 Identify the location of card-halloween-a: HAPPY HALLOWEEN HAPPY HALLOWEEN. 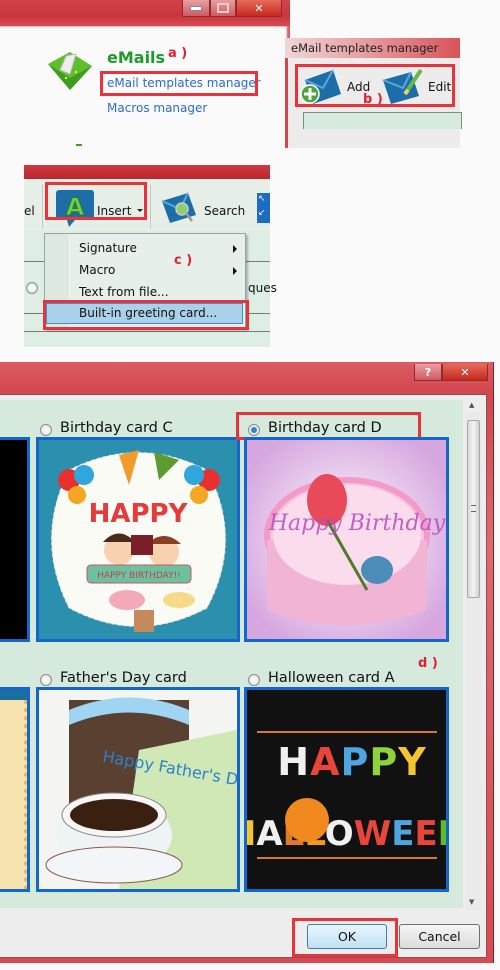
(346, 789).